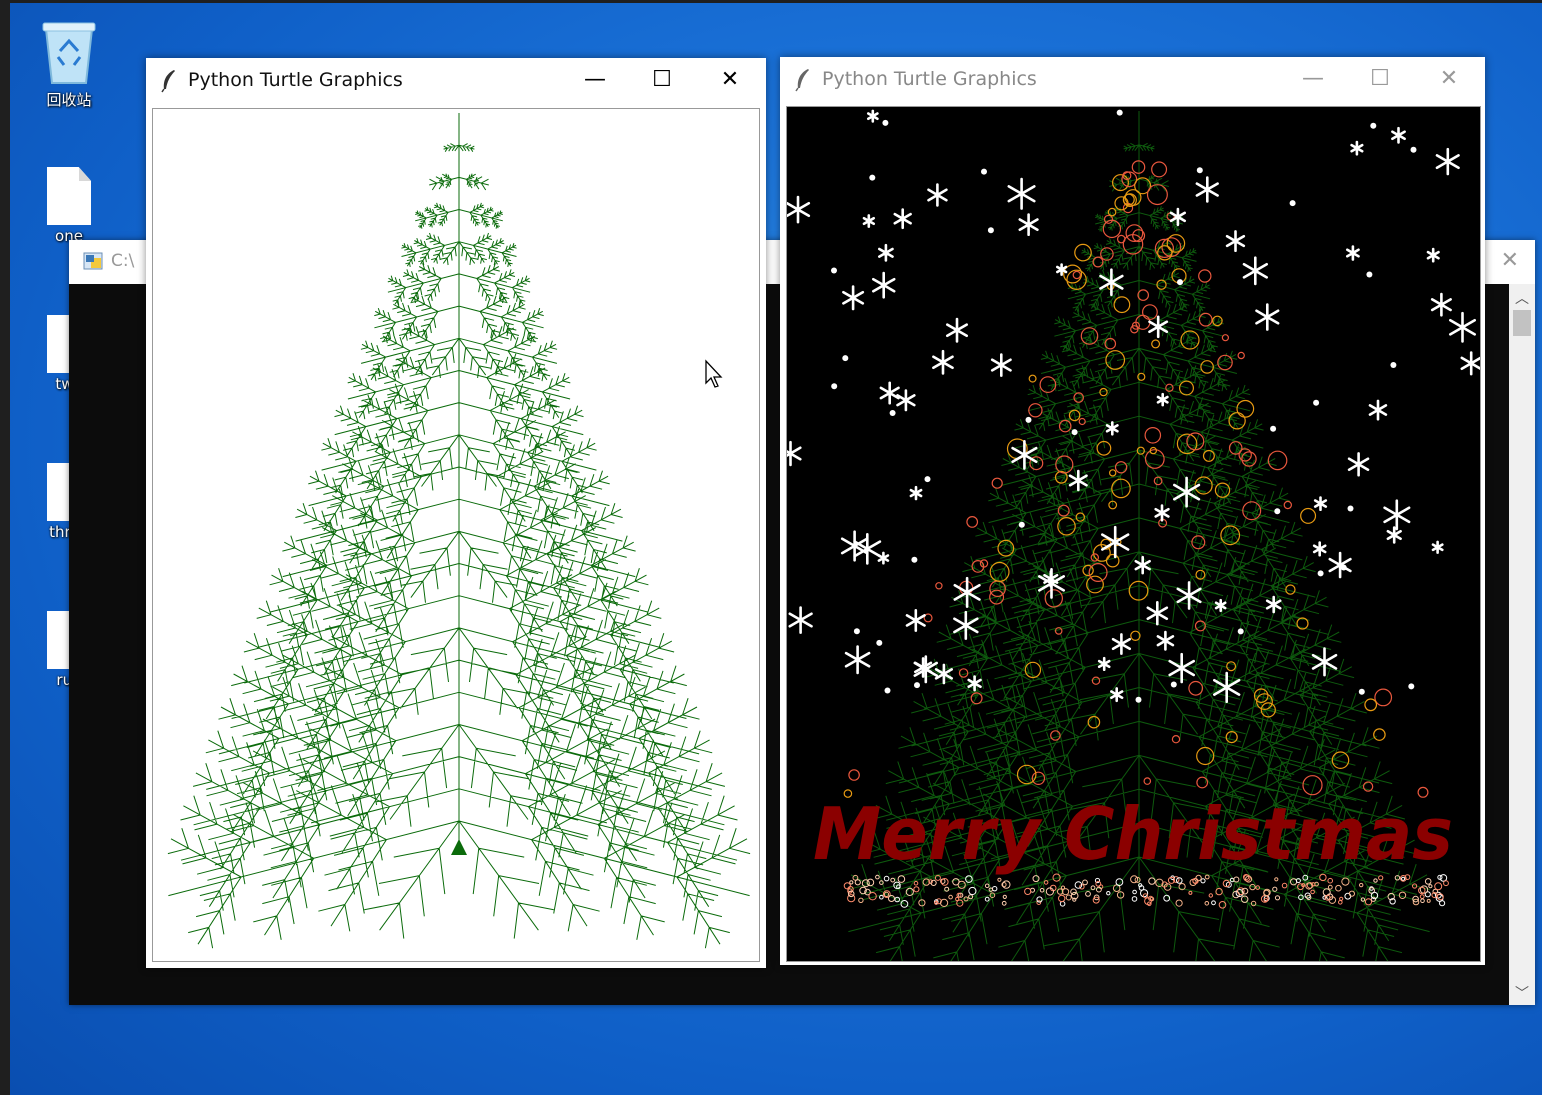  I want to click on scroll-thumb, so click(1522, 323).